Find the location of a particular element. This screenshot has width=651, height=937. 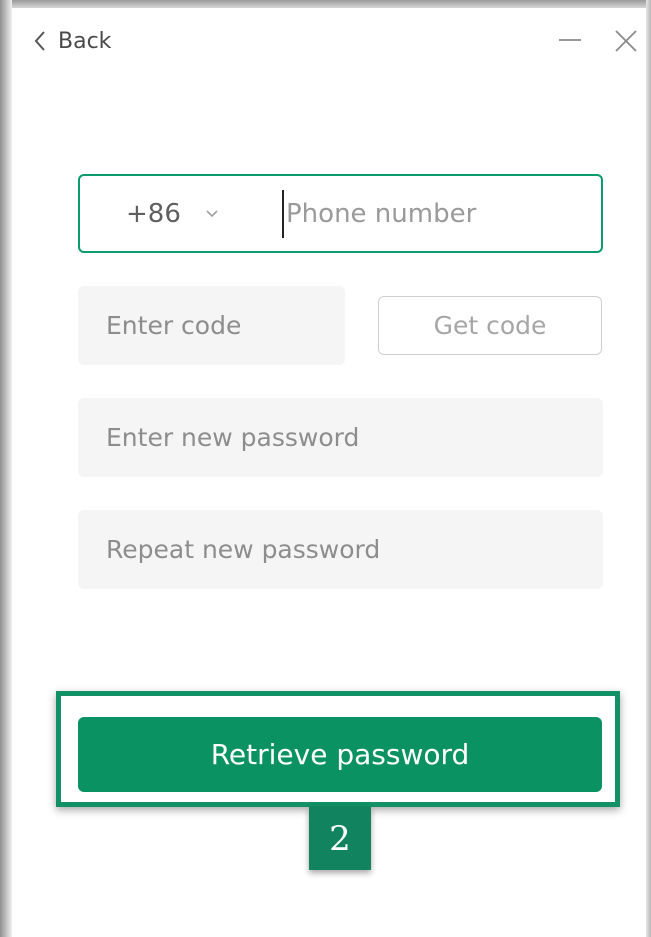

minimize-button is located at coordinates (570, 41).